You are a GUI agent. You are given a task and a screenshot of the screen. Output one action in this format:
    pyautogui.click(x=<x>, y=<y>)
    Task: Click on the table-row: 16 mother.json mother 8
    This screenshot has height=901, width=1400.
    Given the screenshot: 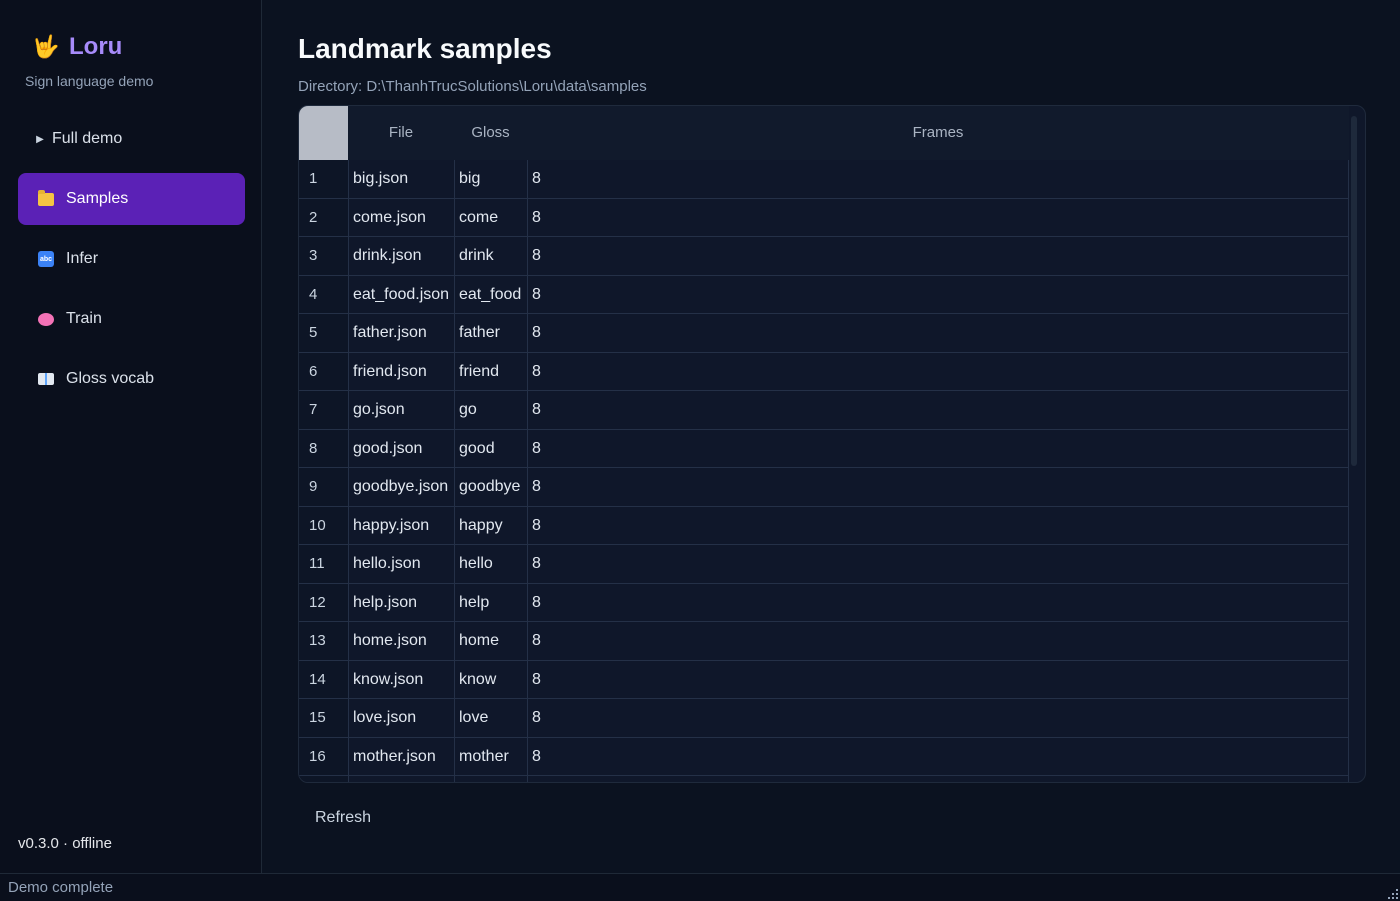 What is the action you would take?
    pyautogui.click(x=824, y=756)
    